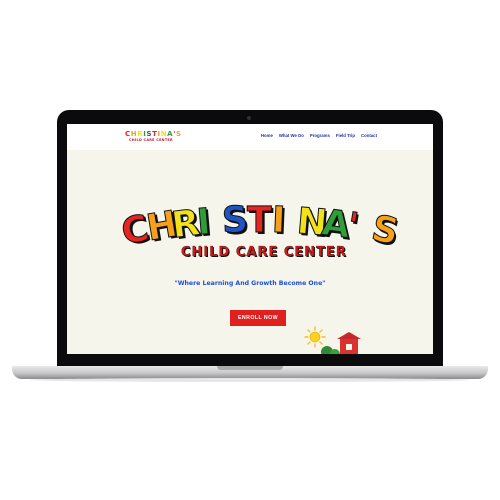 The height and width of the screenshot is (500, 500). I want to click on nav-field-trip: Field Trip, so click(345, 135).